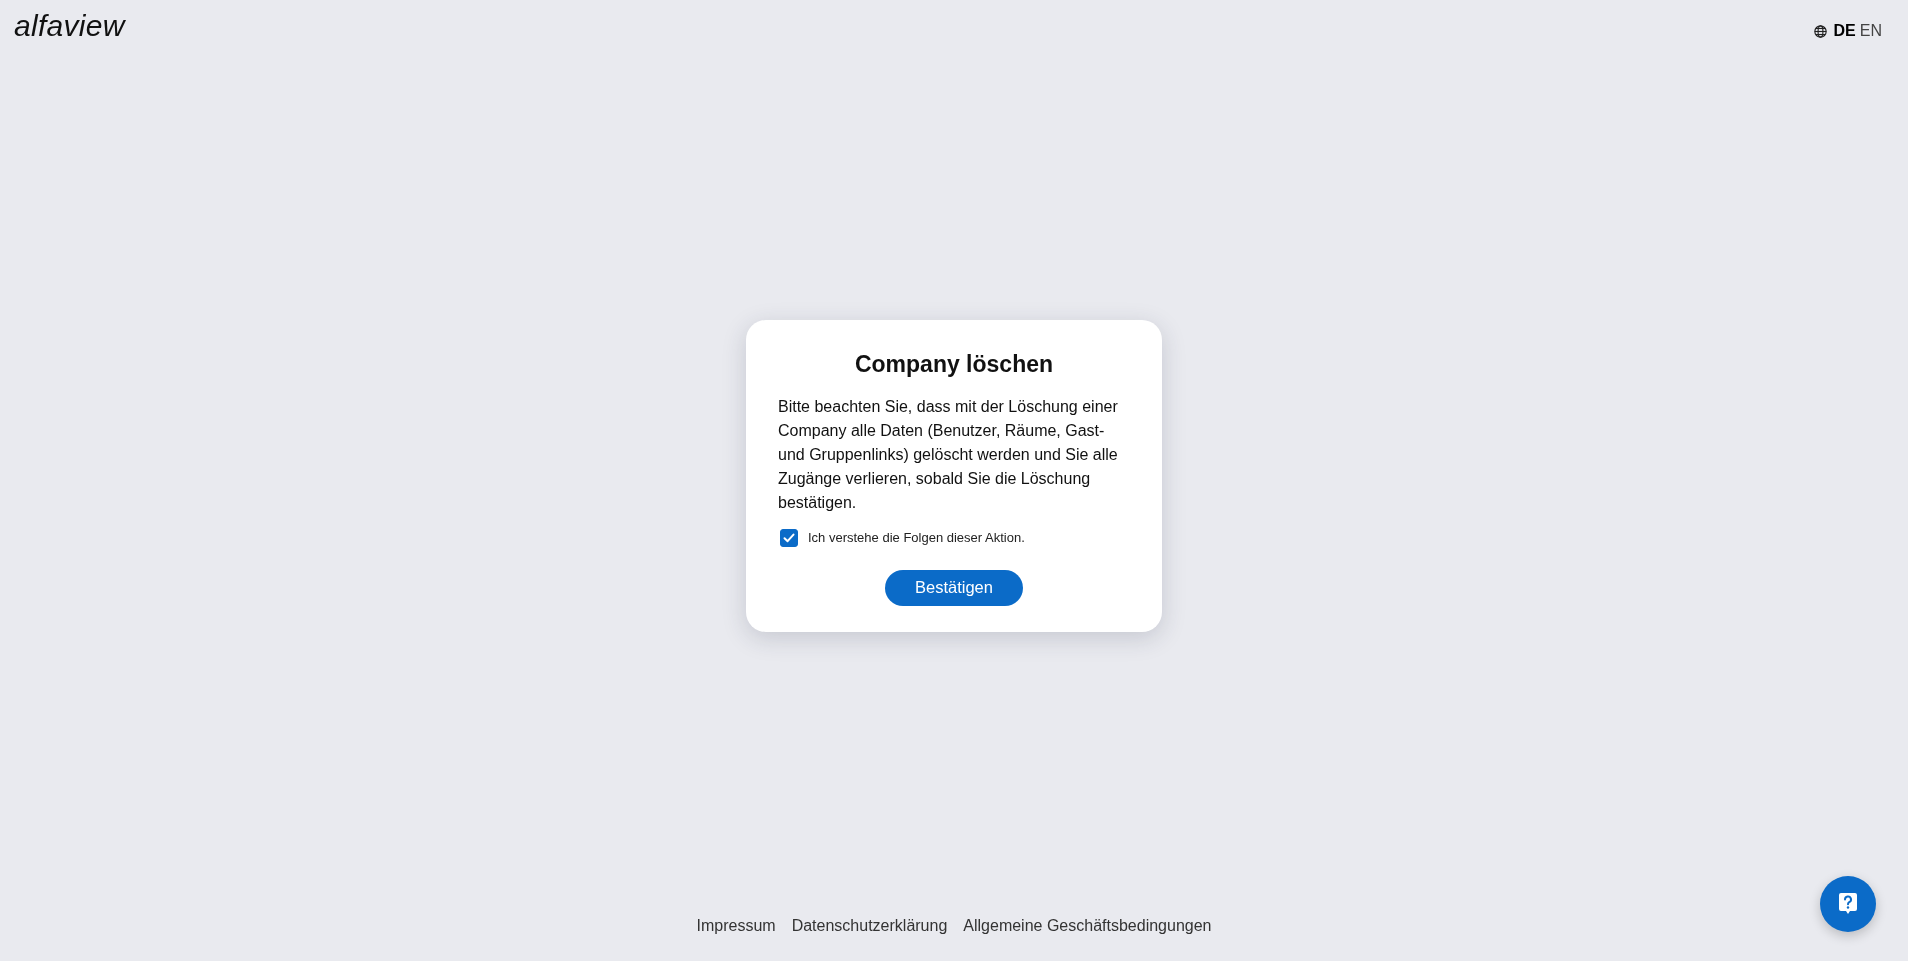  I want to click on logo: alfaview, so click(69, 26).